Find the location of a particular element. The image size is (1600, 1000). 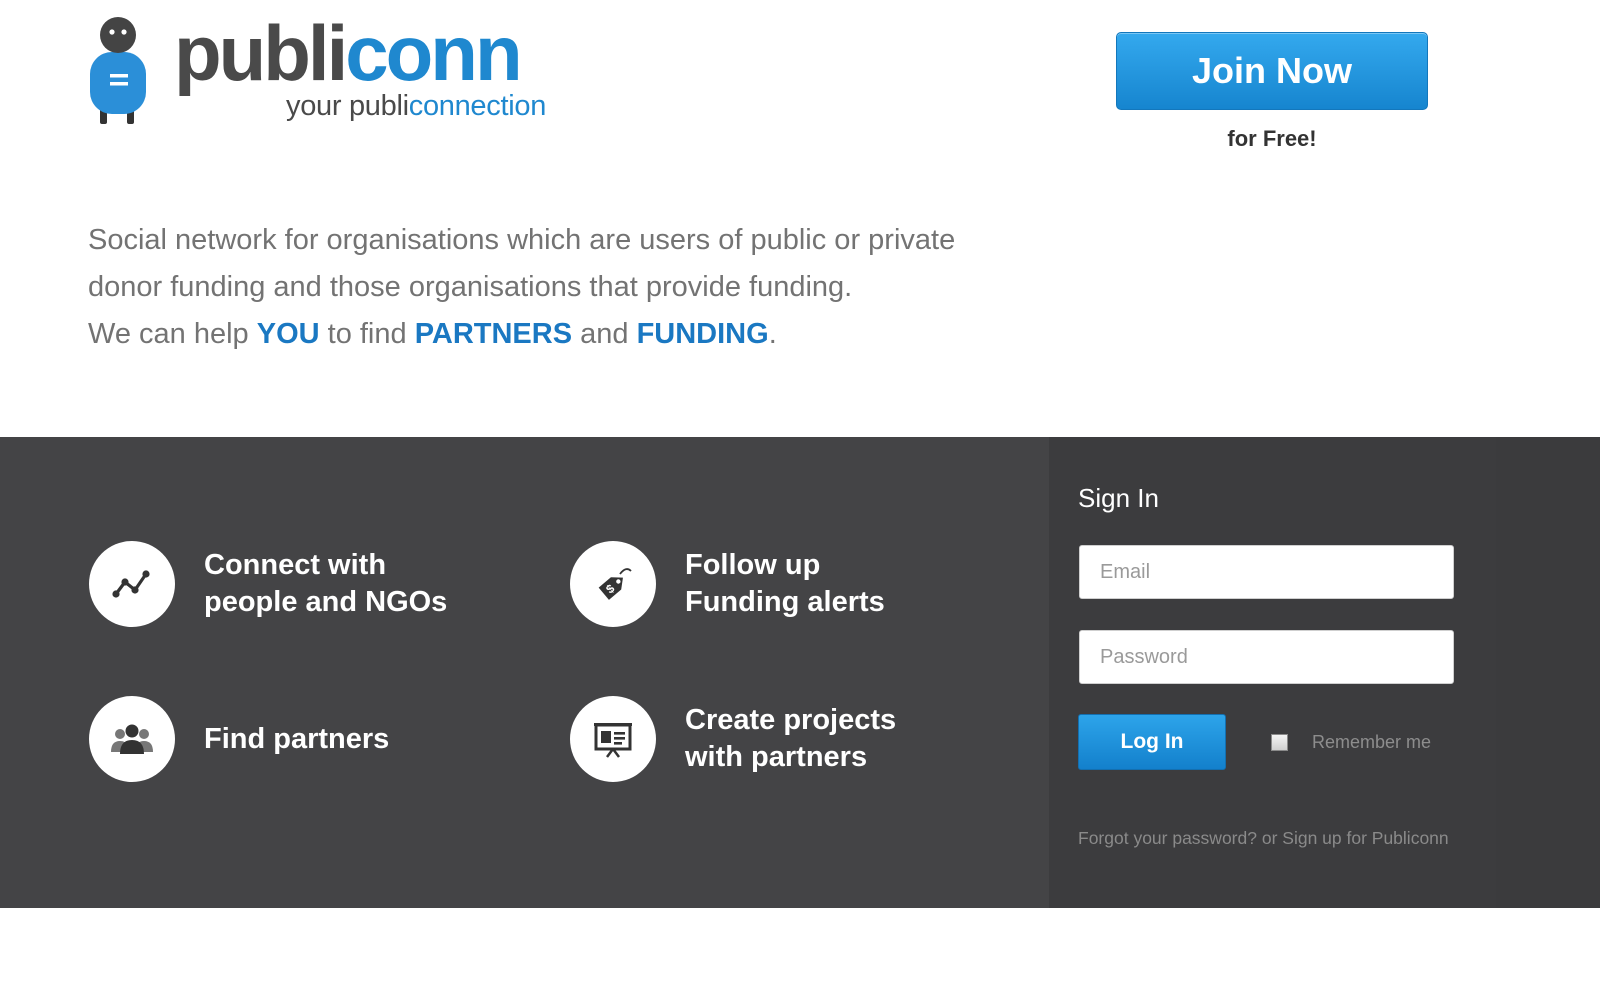

password-field is located at coordinates (1266, 657).